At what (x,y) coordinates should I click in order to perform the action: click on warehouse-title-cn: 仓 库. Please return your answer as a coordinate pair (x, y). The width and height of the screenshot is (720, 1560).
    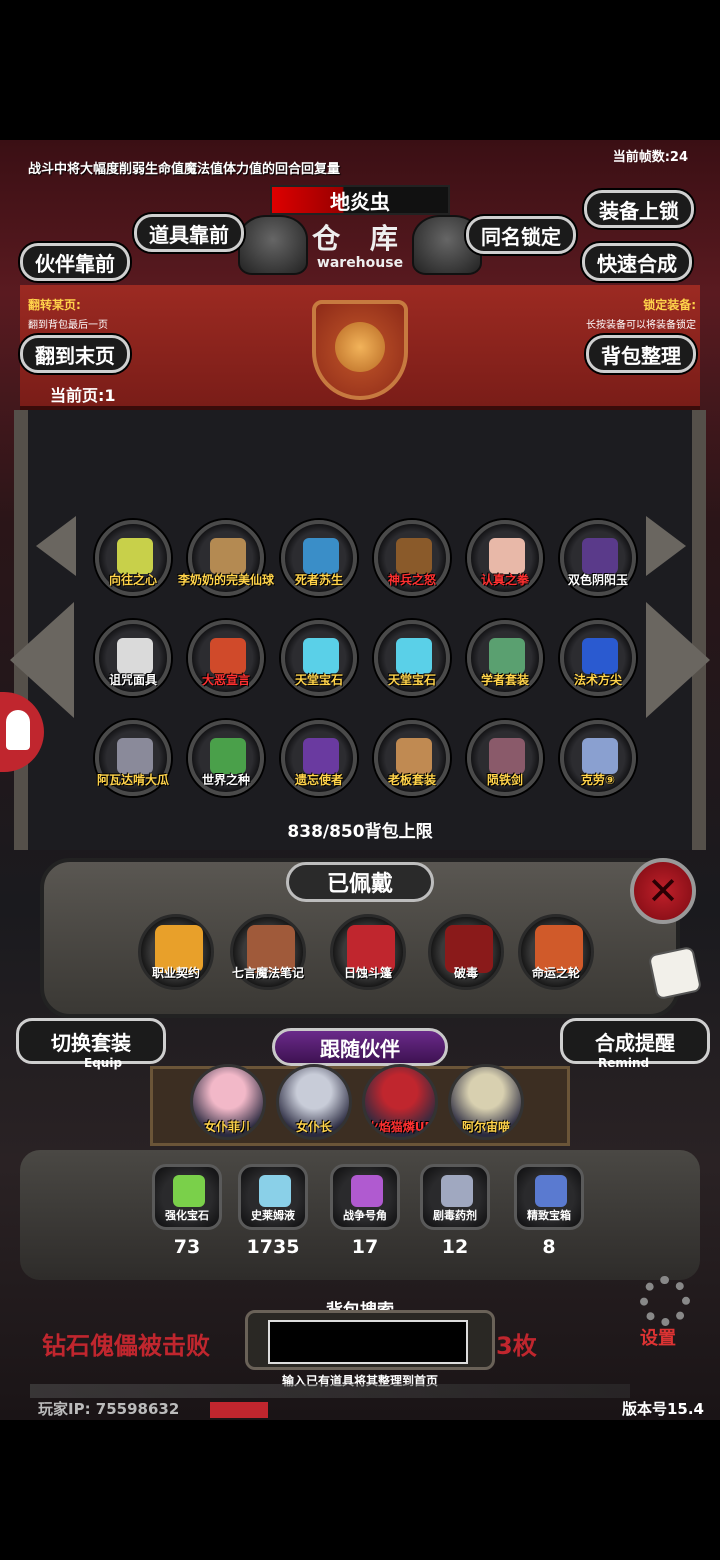
    Looking at the image, I should click on (360, 238).